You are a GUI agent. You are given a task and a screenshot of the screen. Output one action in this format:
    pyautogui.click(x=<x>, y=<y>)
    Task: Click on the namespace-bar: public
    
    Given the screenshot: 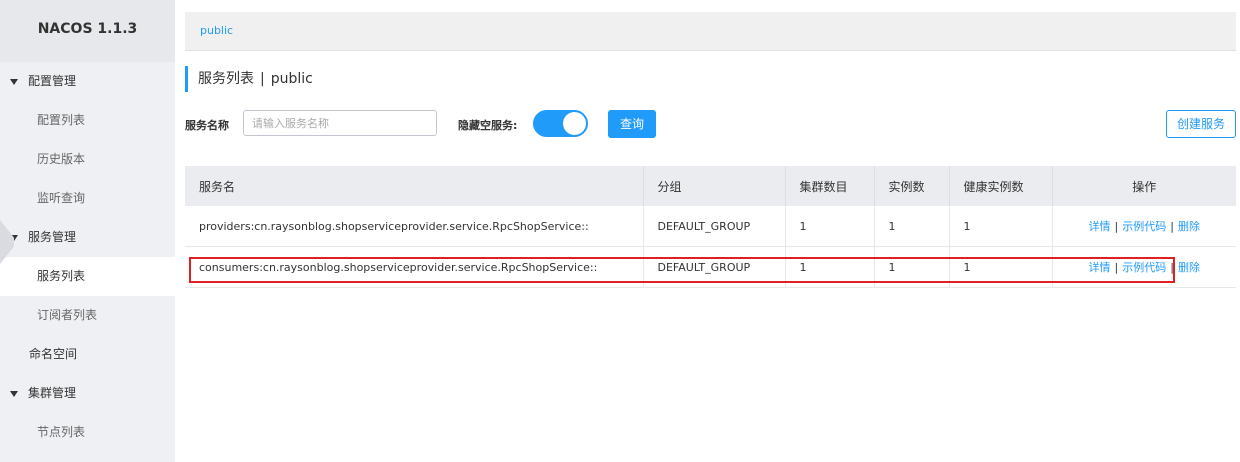 What is the action you would take?
    pyautogui.click(x=710, y=31)
    